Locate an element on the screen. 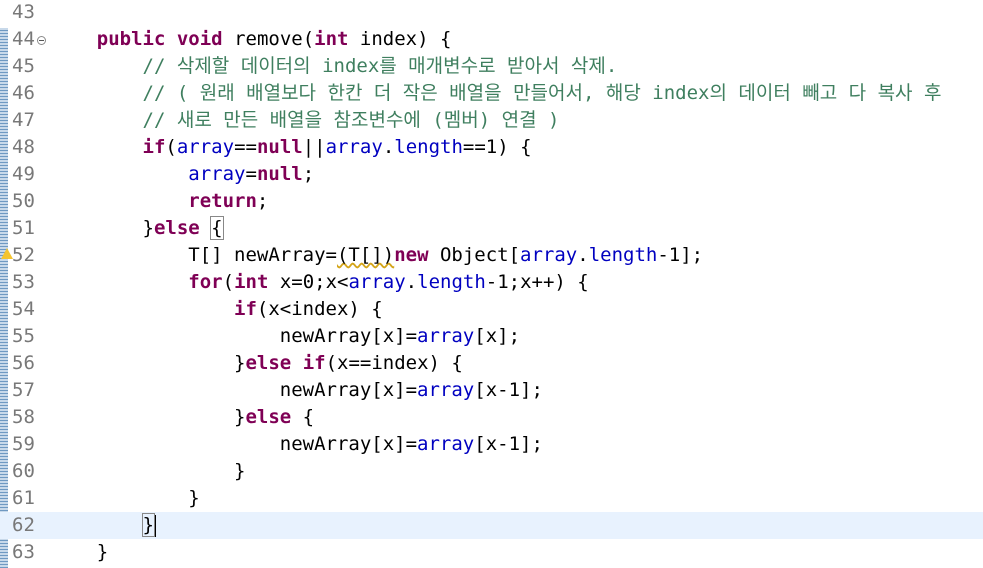 This screenshot has height=568, width=983. code-text: }else if(x==index) { is located at coordinates (257, 363).